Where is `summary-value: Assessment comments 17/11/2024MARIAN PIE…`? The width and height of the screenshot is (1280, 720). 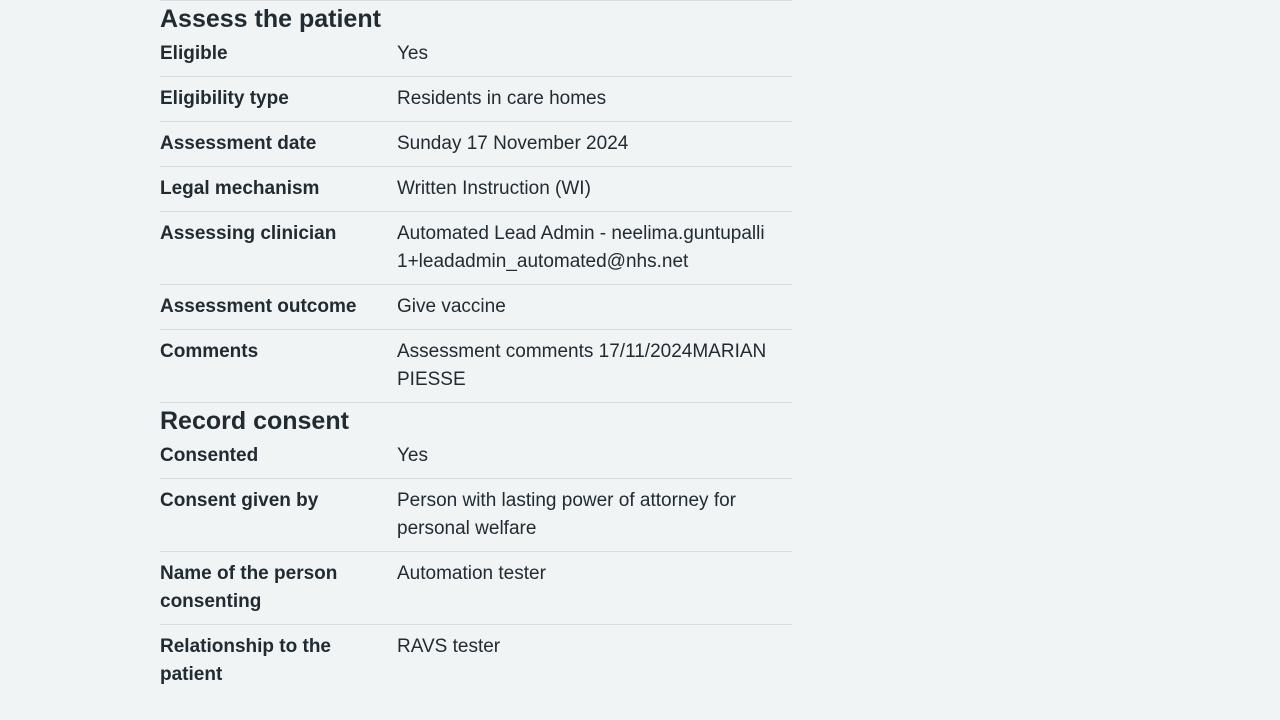 summary-value: Assessment comments 17/11/2024MARIAN PIE… is located at coordinates (582, 365).